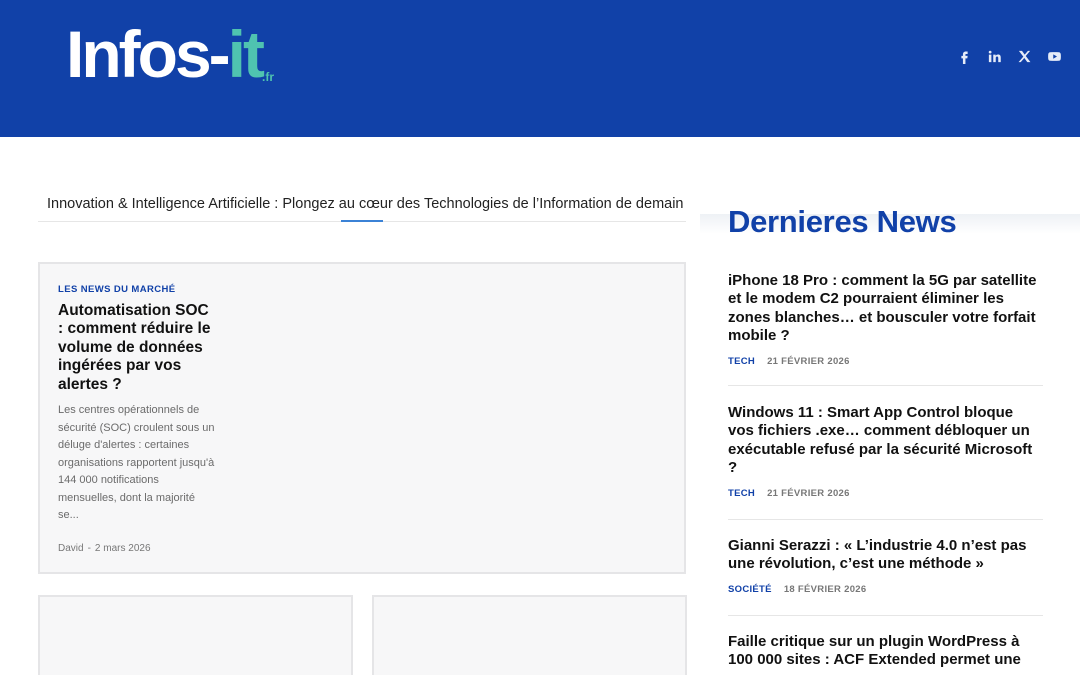 The image size is (1080, 675). I want to click on logo-main: Infos-, so click(148, 54).